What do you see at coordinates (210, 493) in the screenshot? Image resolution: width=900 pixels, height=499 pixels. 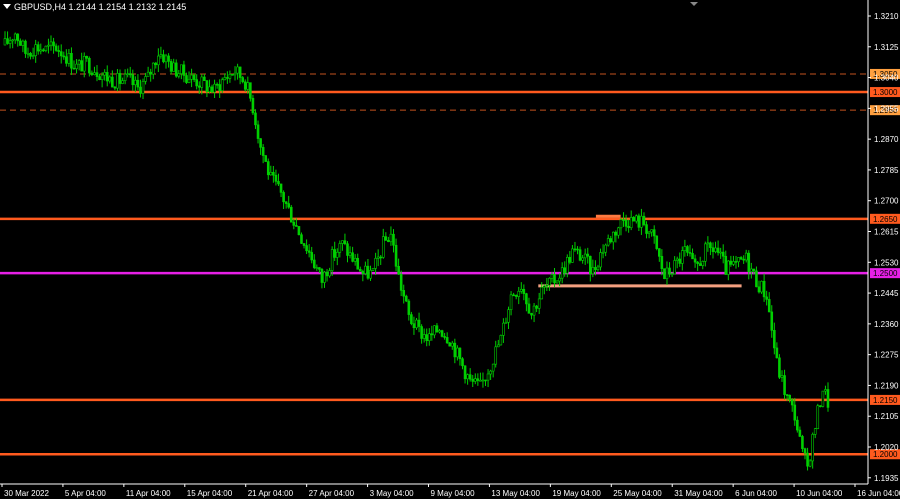 I see `x-tick-label: 15 Apr 04:00` at bounding box center [210, 493].